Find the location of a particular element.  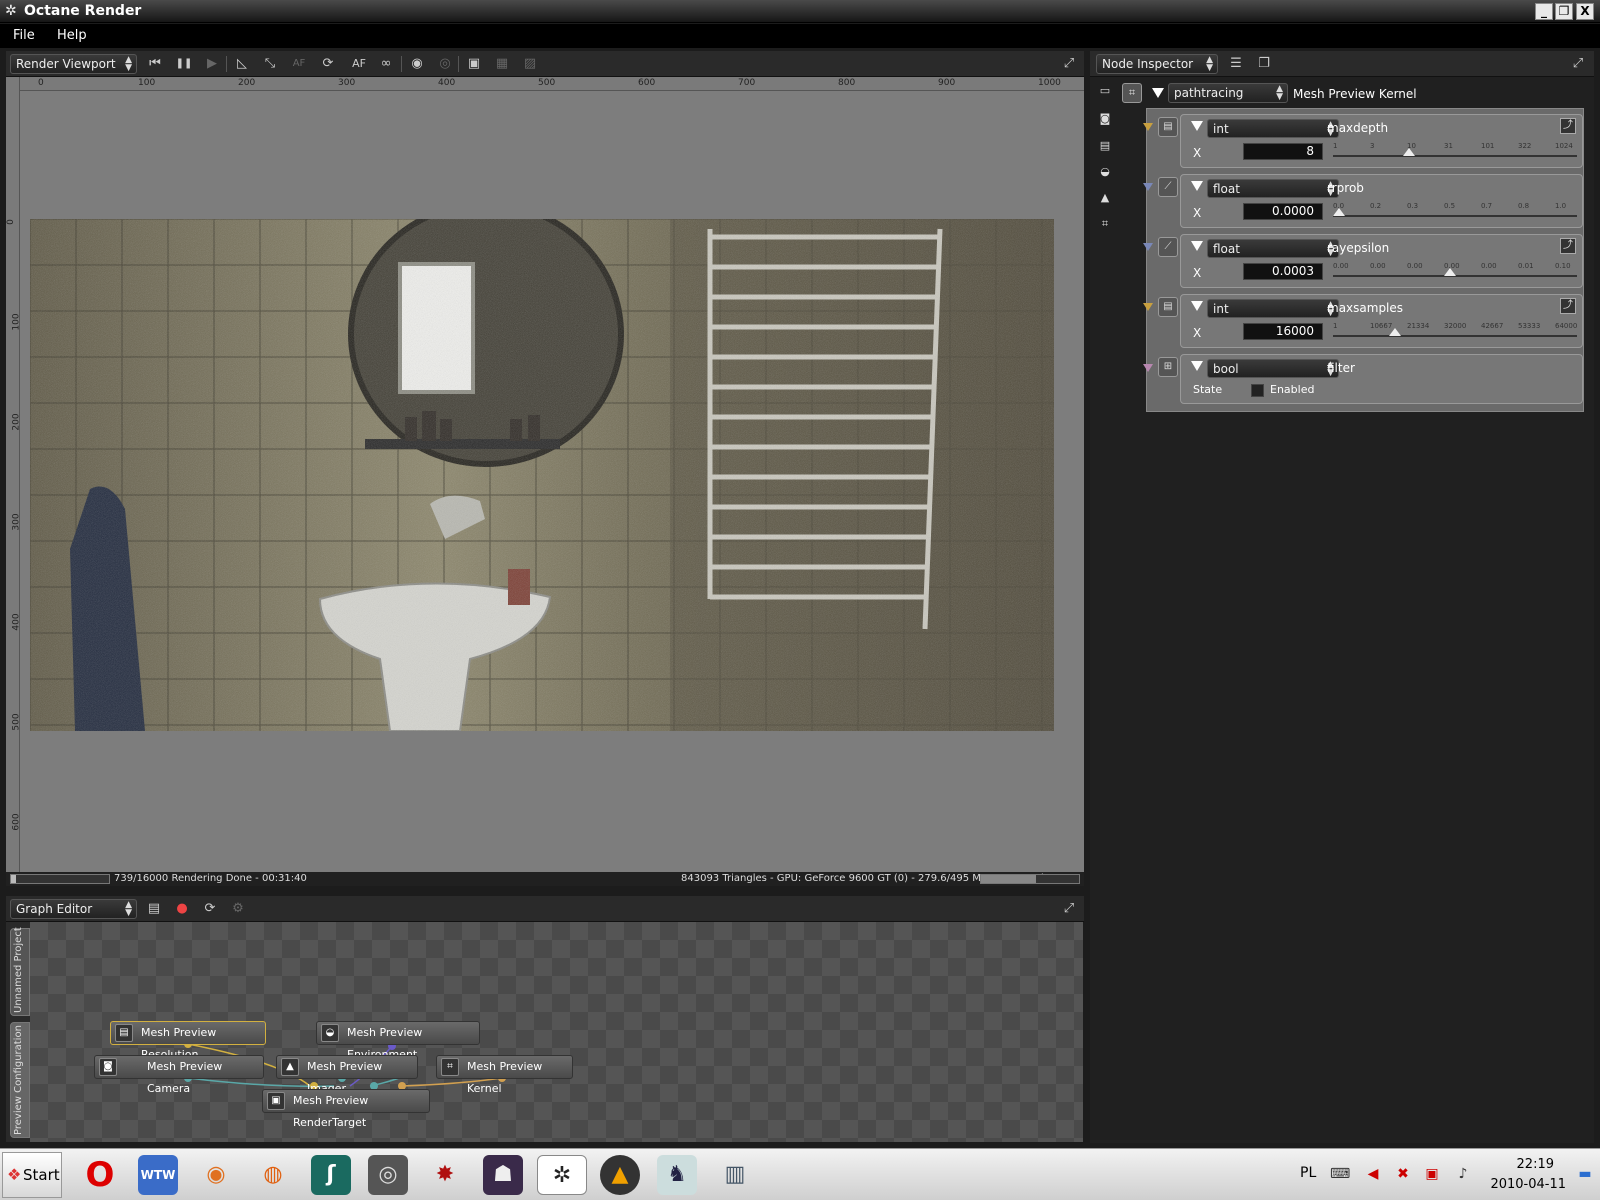

load-icon: ▤ is located at coordinates (154, 909).